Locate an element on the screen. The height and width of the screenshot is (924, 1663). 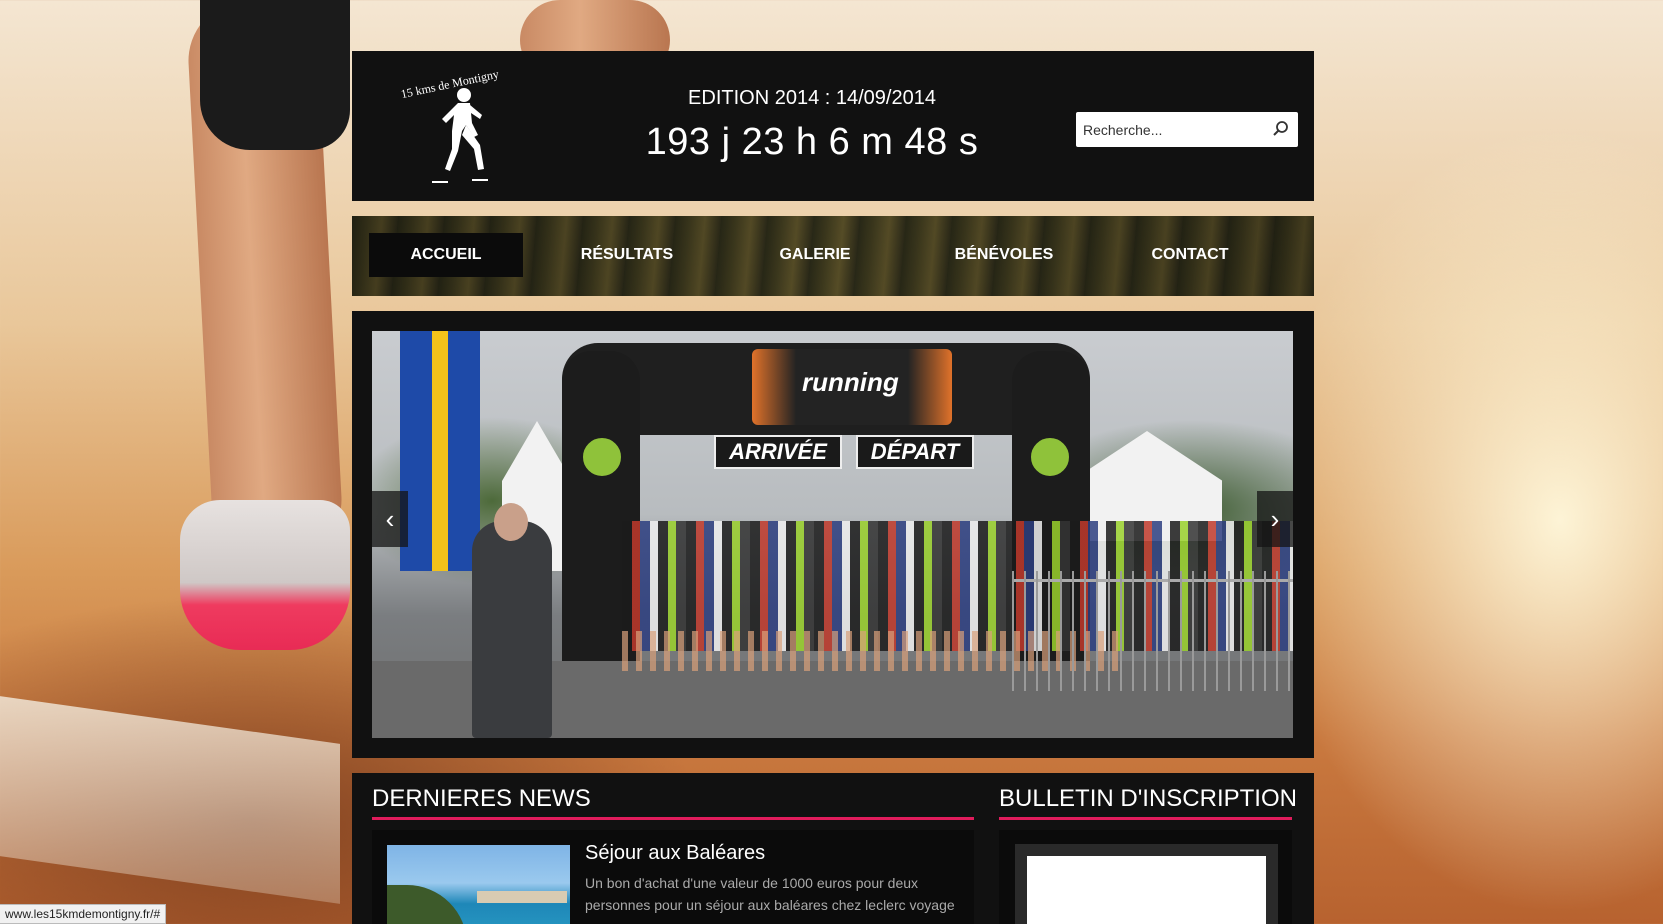
news-thumbnail is located at coordinates (478, 884).